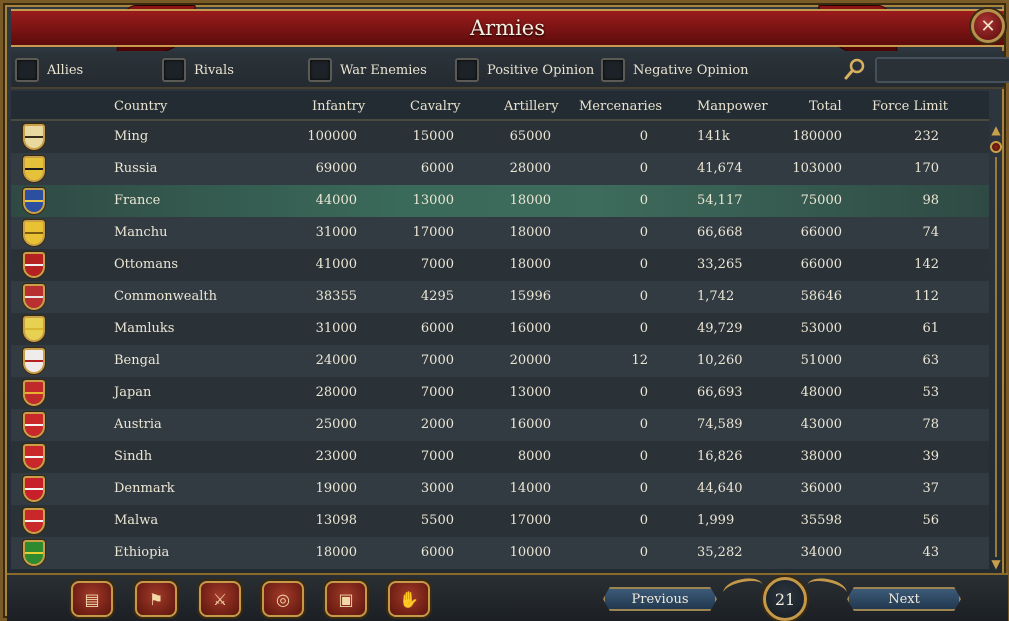  What do you see at coordinates (500, 201) in the screenshot?
I see `table-row: France 44000 13000 18000 0 54,117 75000 98` at bounding box center [500, 201].